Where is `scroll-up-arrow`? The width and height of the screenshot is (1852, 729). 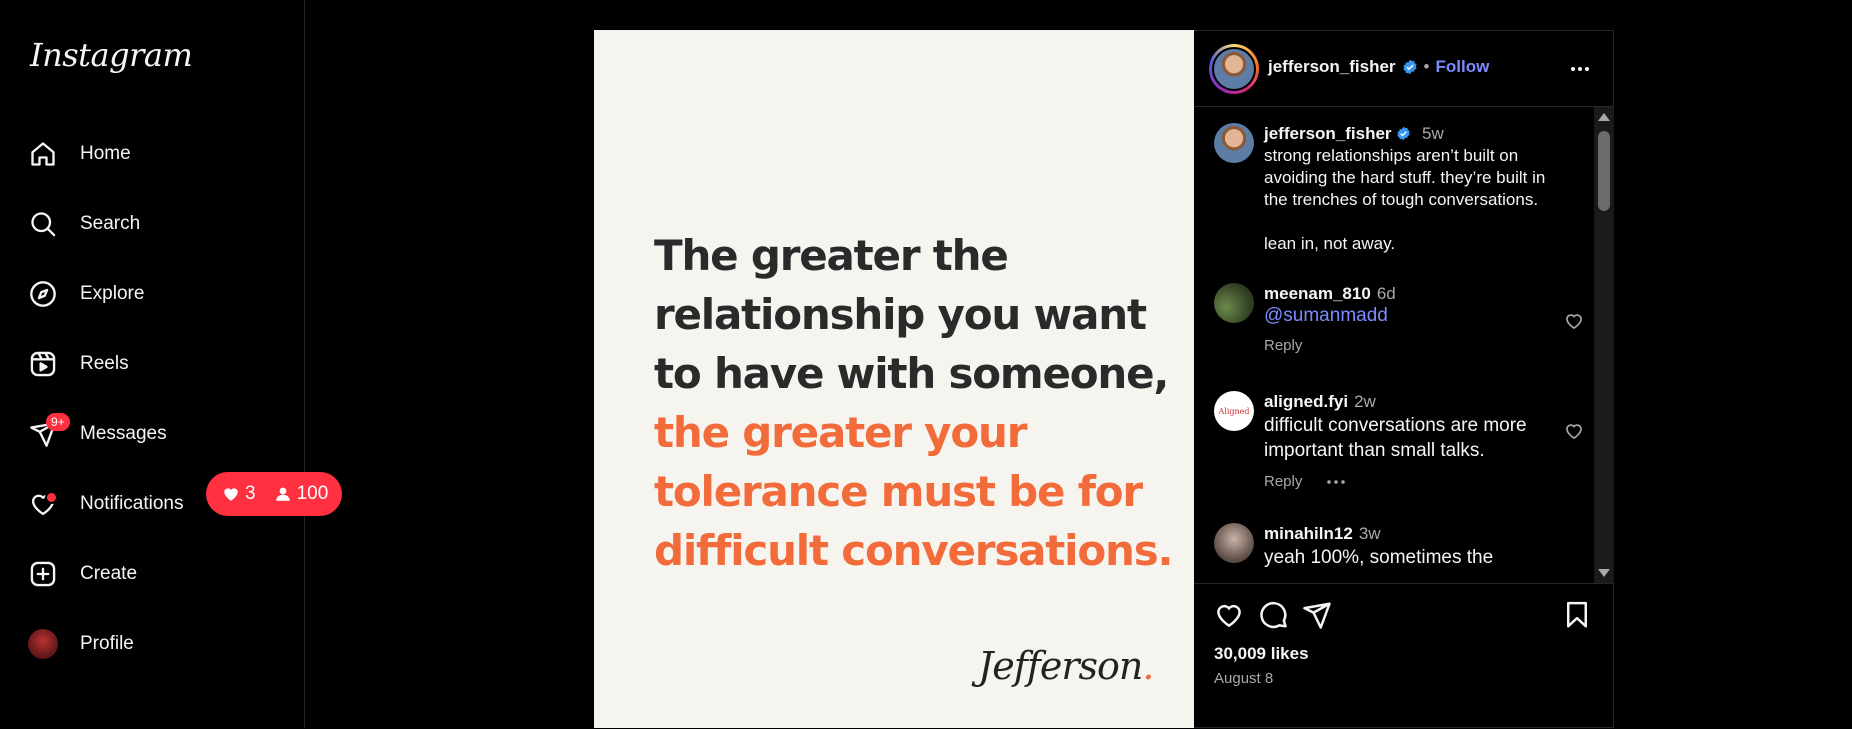
scroll-up-arrow is located at coordinates (1604, 117).